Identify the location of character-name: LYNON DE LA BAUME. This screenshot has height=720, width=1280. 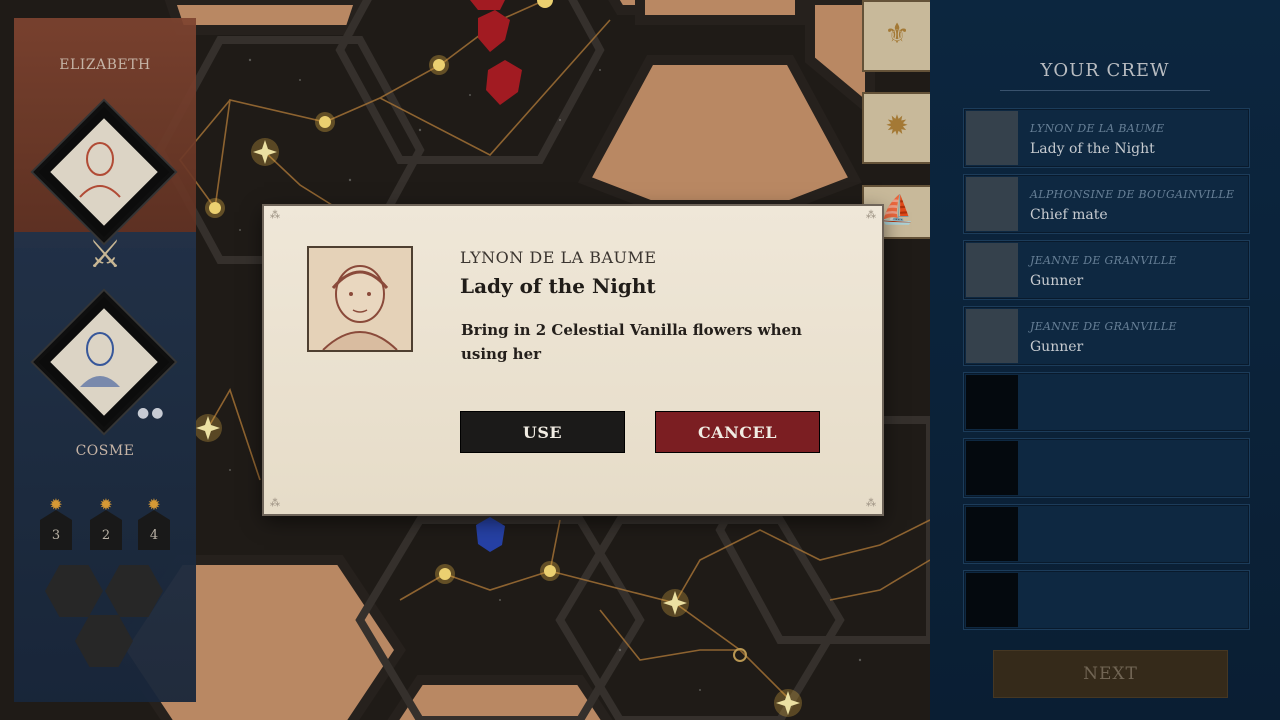
(558, 257).